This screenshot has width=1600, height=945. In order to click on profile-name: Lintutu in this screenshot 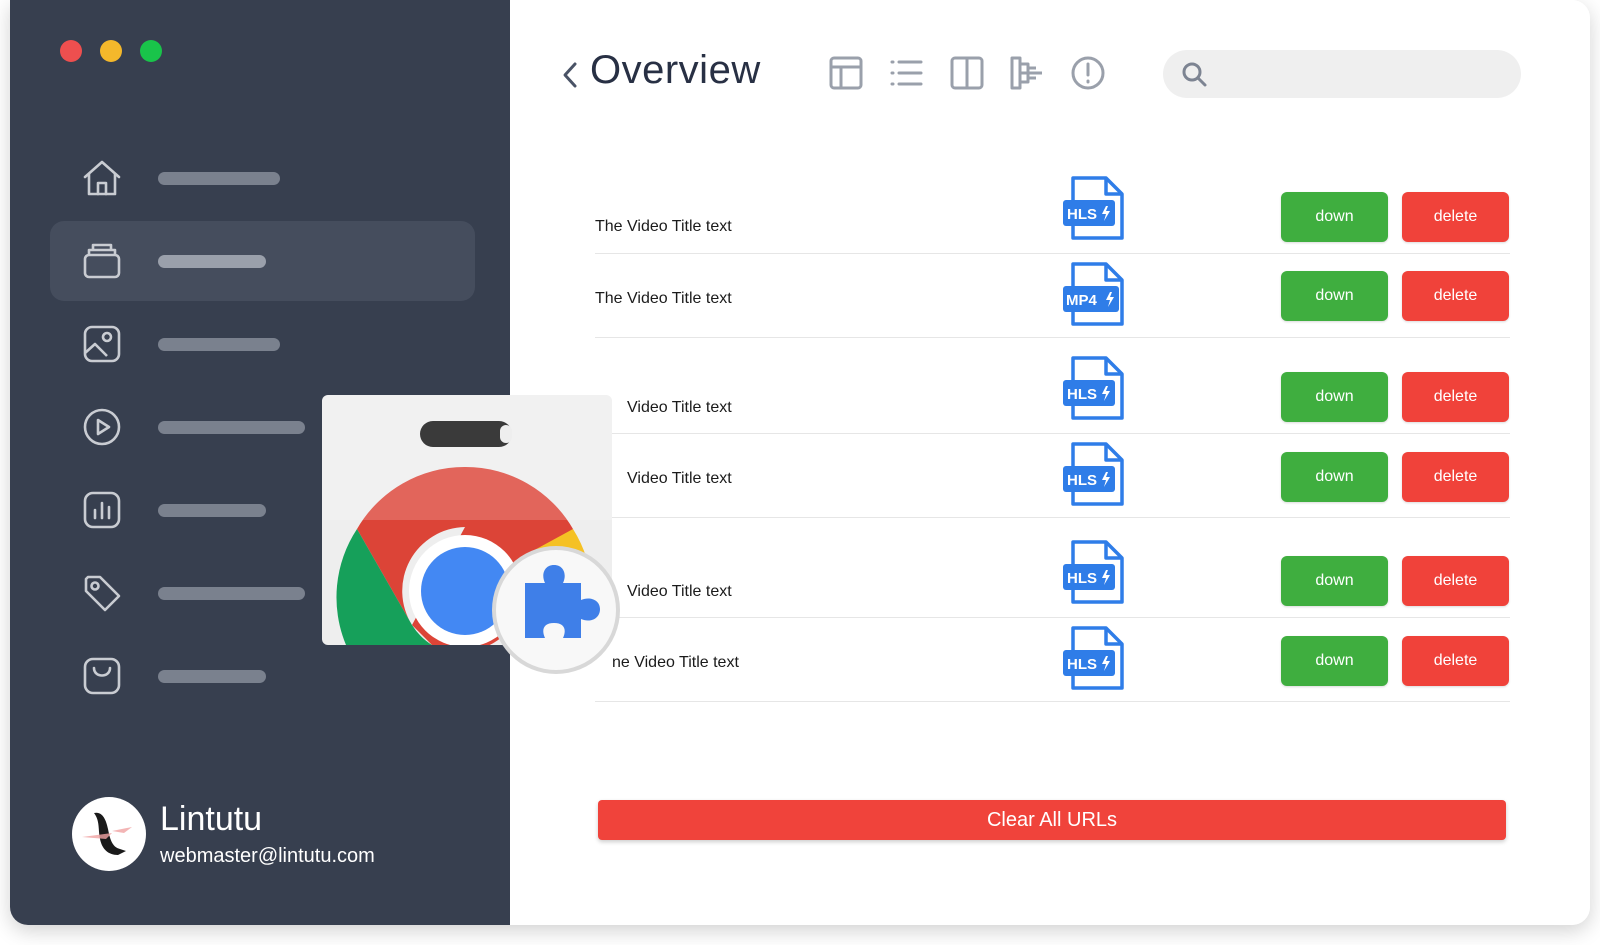, I will do `click(211, 819)`.